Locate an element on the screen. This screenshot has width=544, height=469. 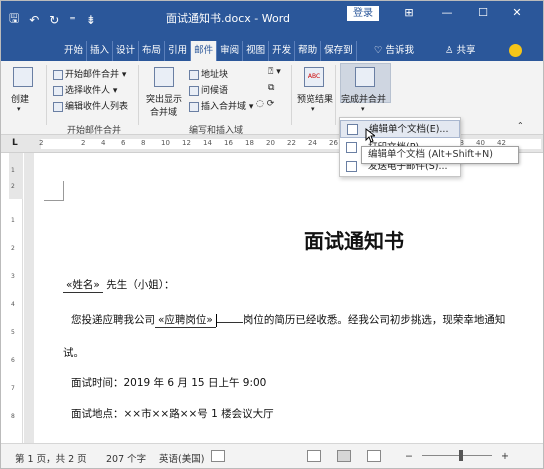
share-button: ♙ 共享 is located at coordinates (460, 51).